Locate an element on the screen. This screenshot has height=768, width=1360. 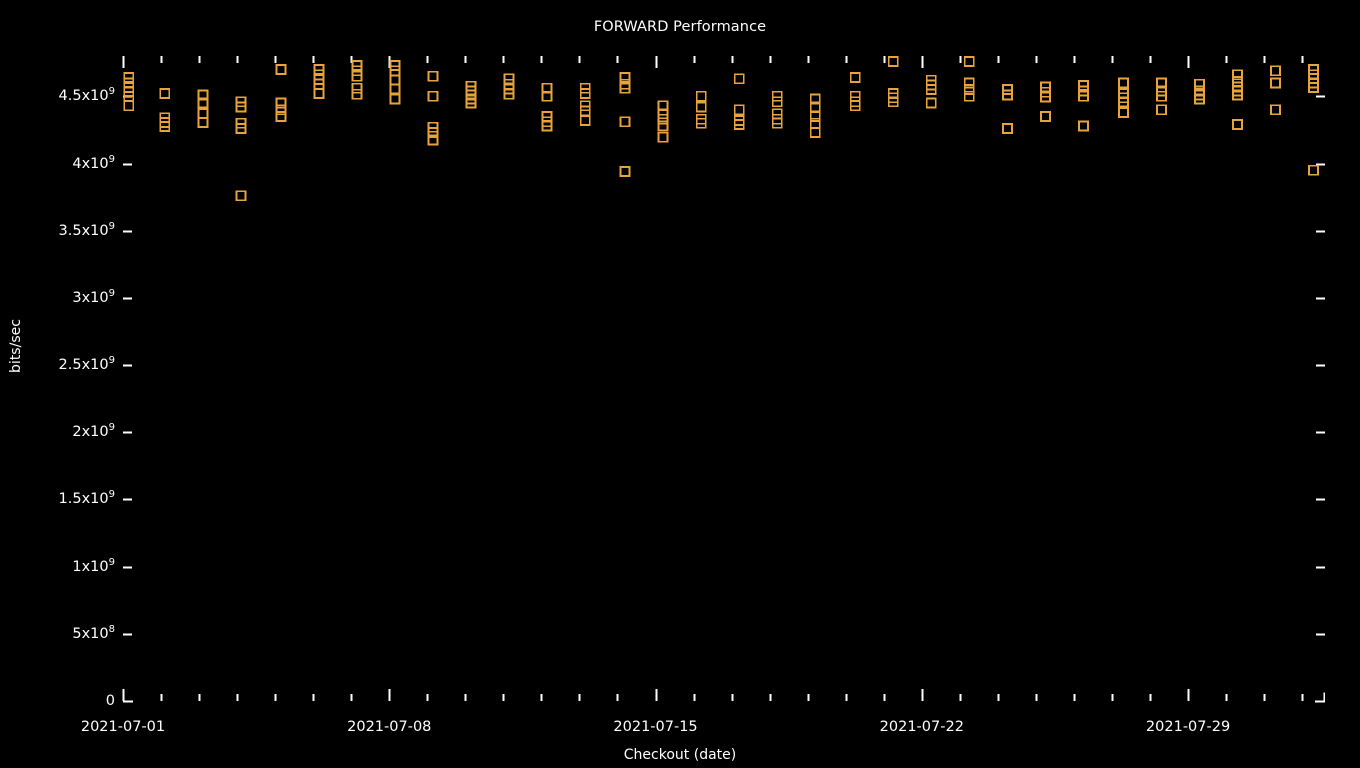
x-axis-tick-label: 2021-07-15 is located at coordinates (655, 727).